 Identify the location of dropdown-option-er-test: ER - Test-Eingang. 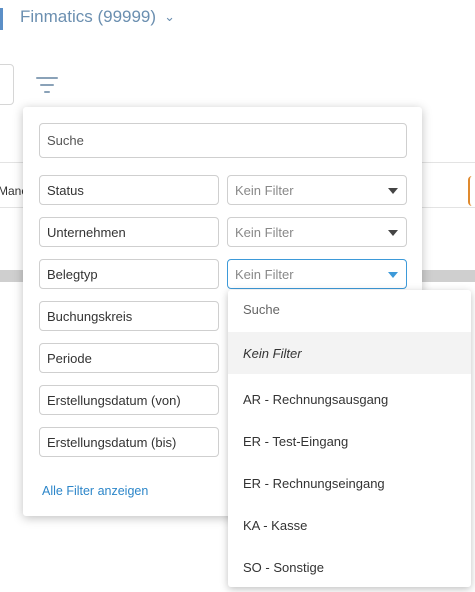
(349, 441).